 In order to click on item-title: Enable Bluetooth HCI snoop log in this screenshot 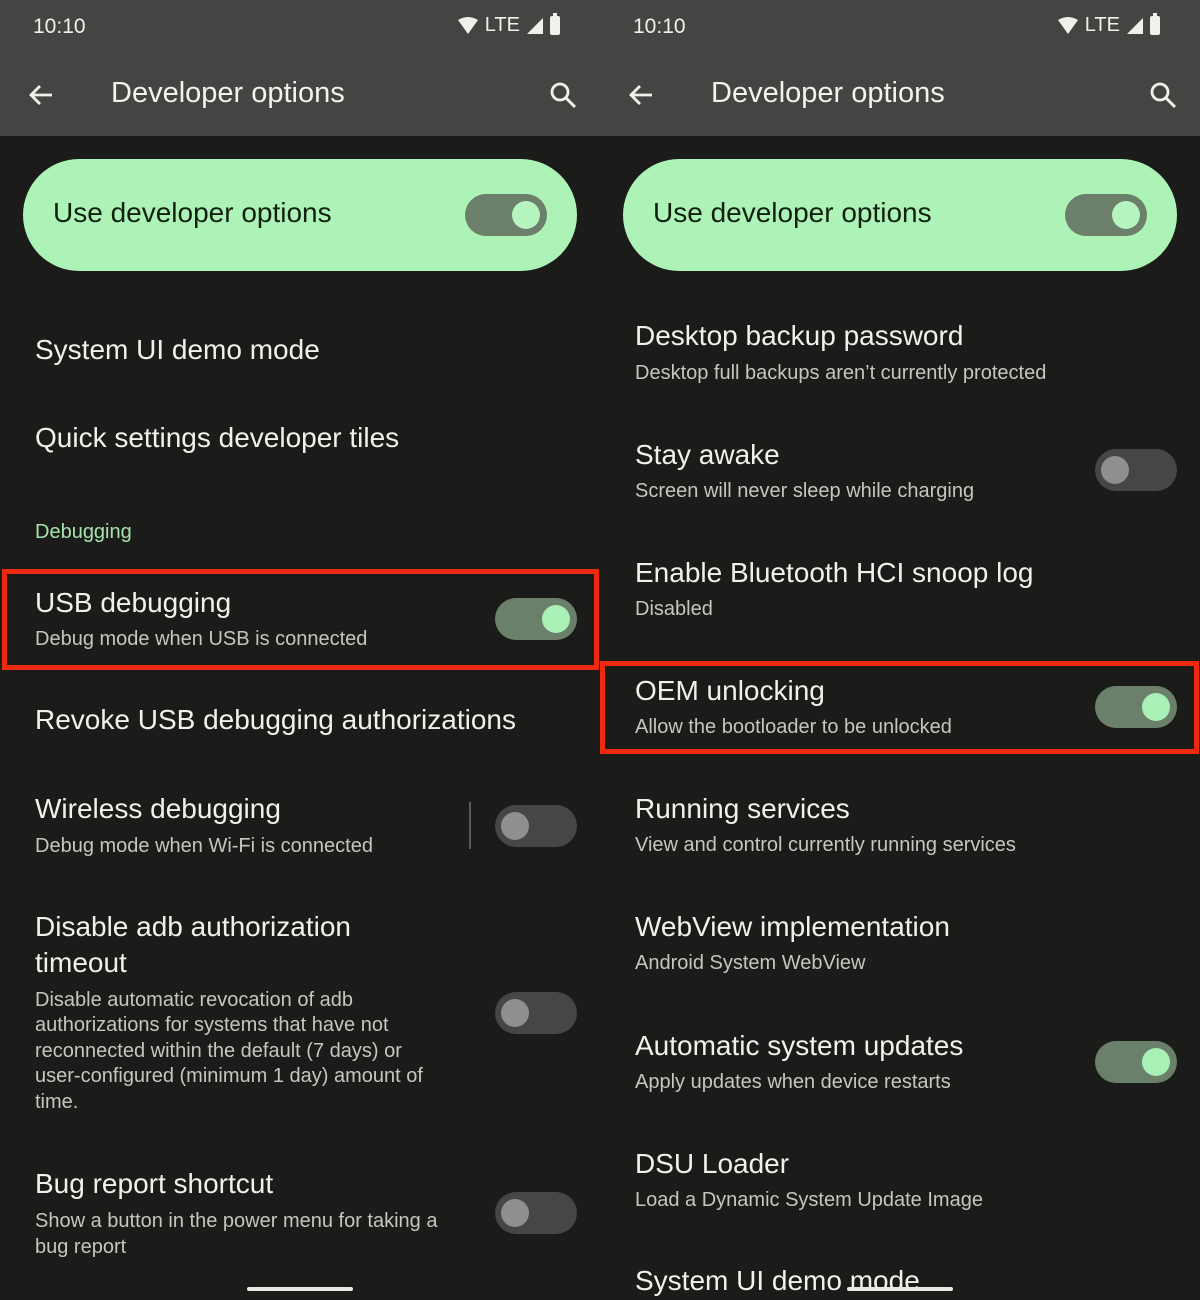, I will do `click(834, 572)`.